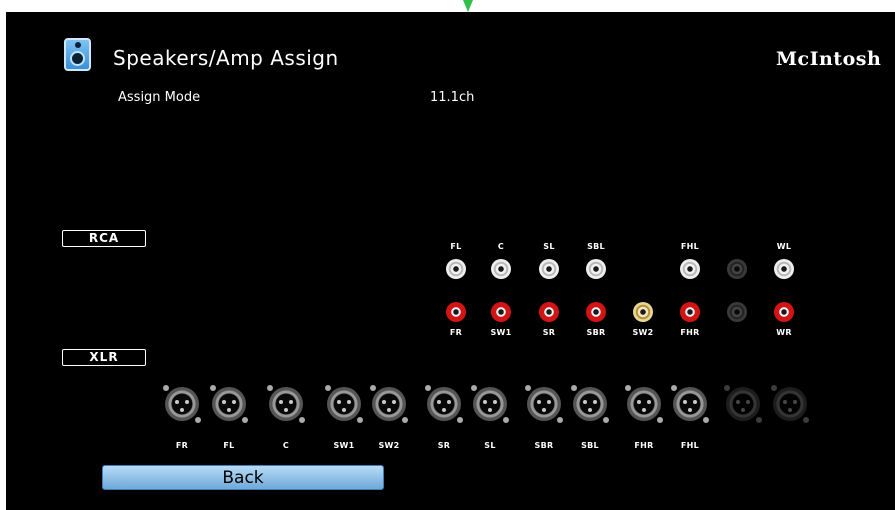  What do you see at coordinates (456, 246) in the screenshot?
I see `rca-label-fl: FL` at bounding box center [456, 246].